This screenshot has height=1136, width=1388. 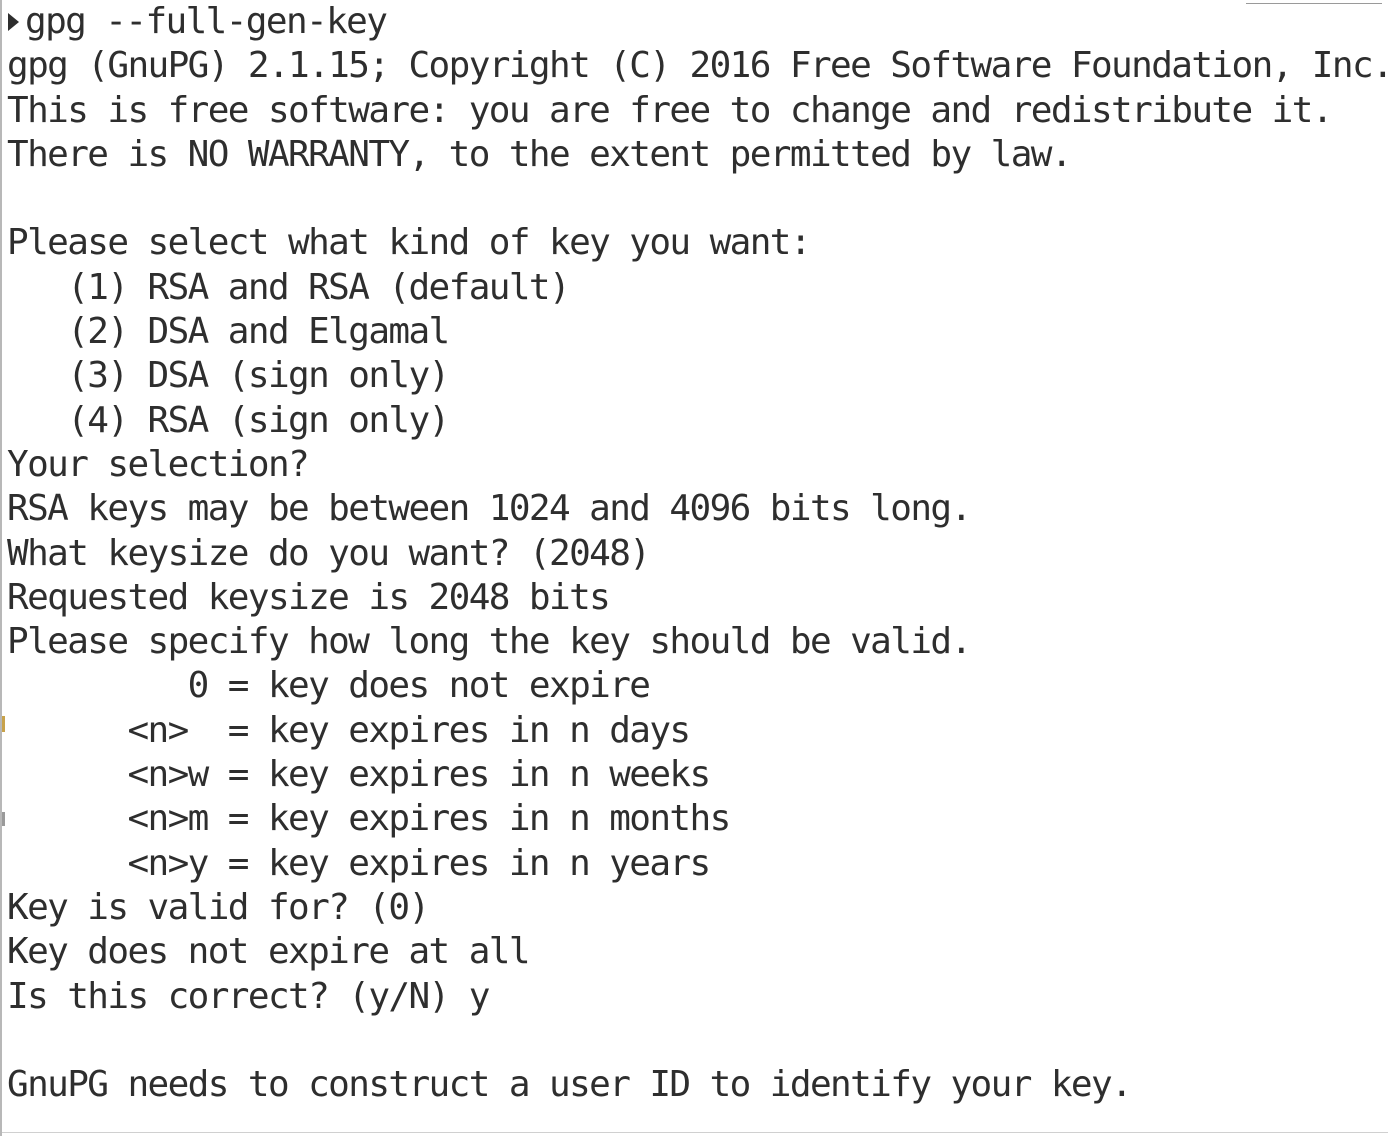 What do you see at coordinates (329, 686) in the screenshot?
I see `output-line: 0 = key does not expire` at bounding box center [329, 686].